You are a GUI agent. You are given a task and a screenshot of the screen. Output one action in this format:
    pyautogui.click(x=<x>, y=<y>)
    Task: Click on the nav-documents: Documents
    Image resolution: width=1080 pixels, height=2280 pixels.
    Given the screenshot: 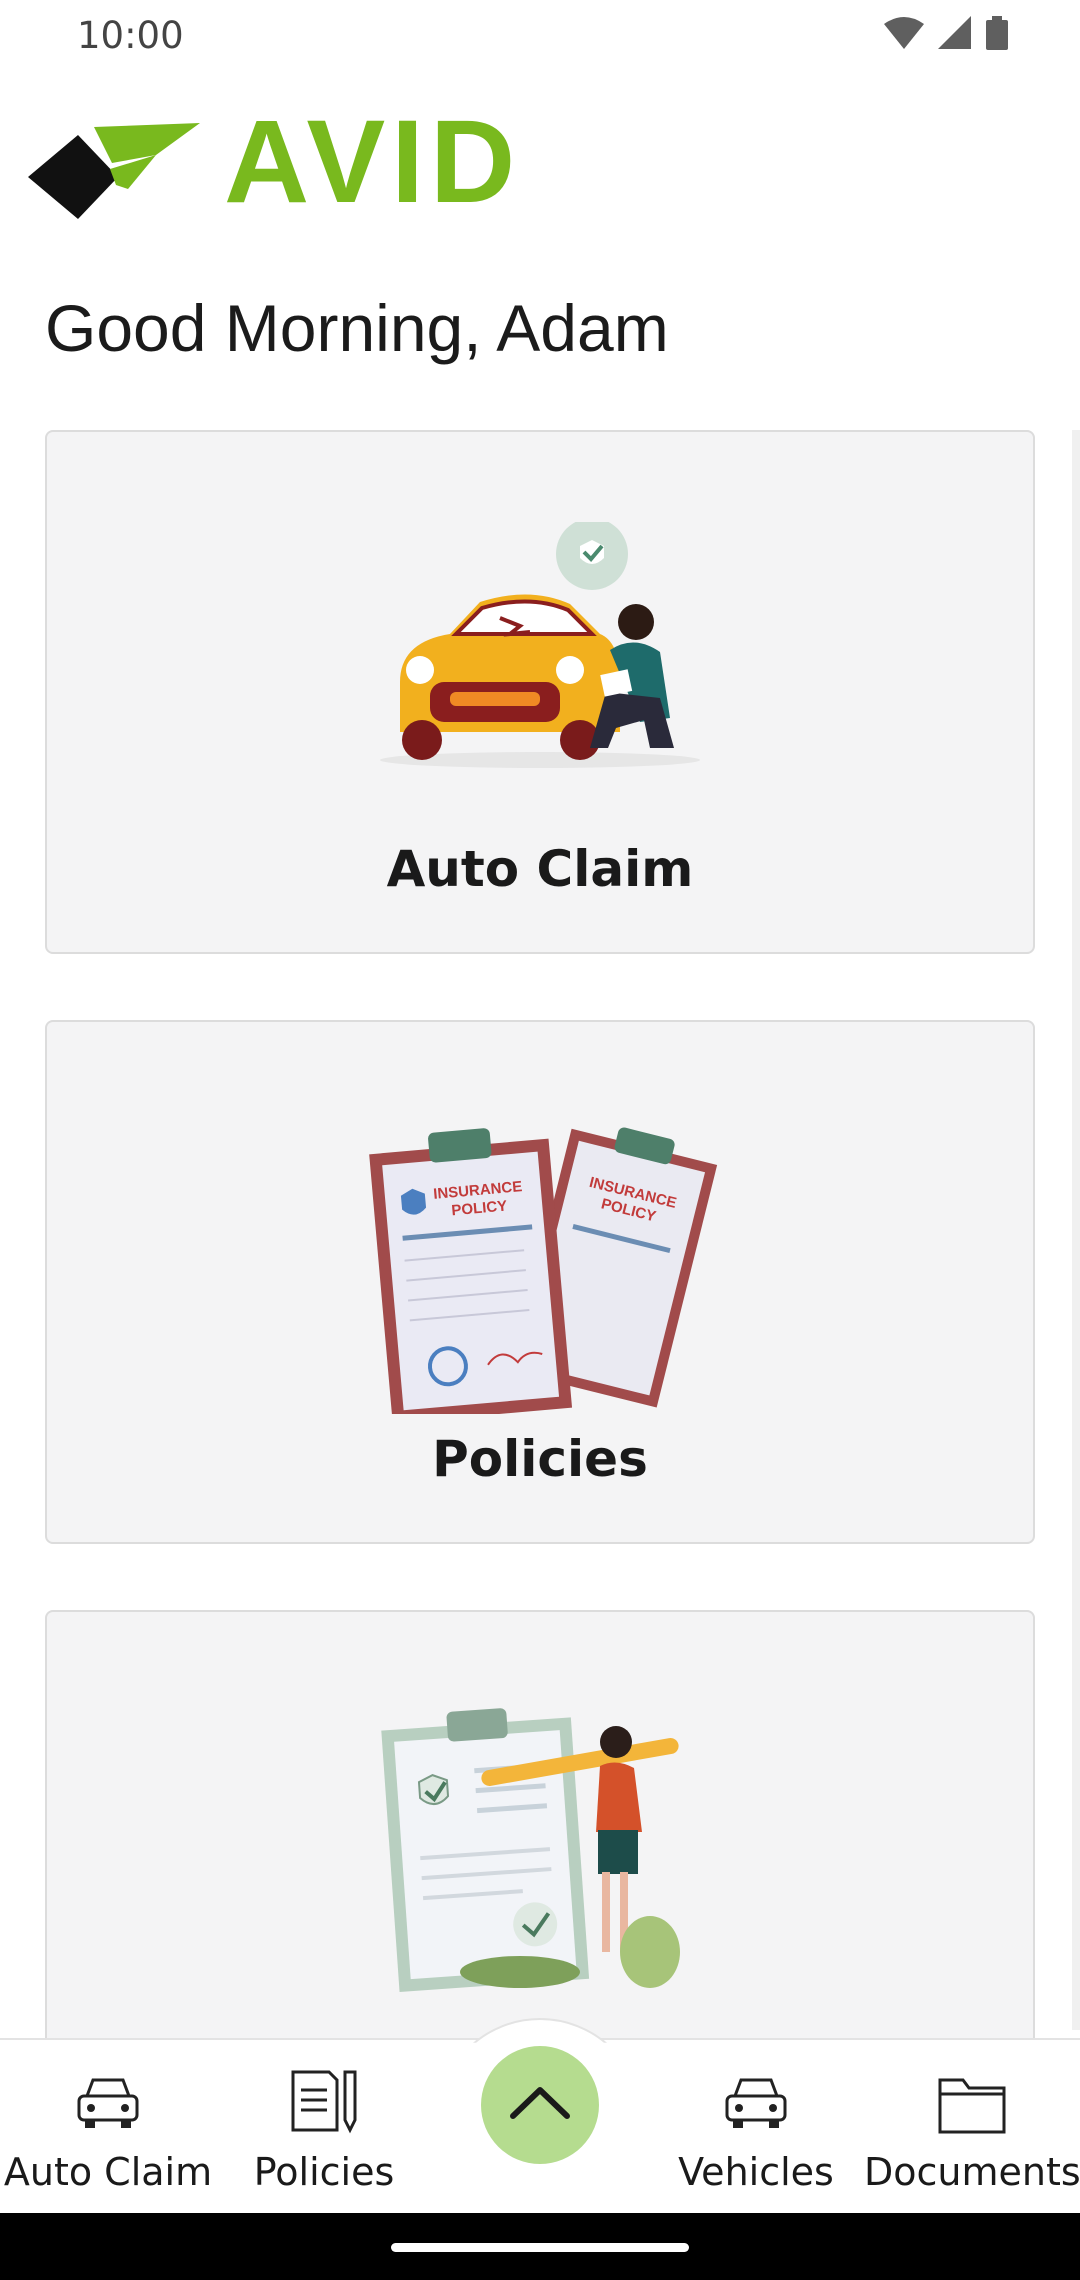 What is the action you would take?
    pyautogui.click(x=972, y=2127)
    